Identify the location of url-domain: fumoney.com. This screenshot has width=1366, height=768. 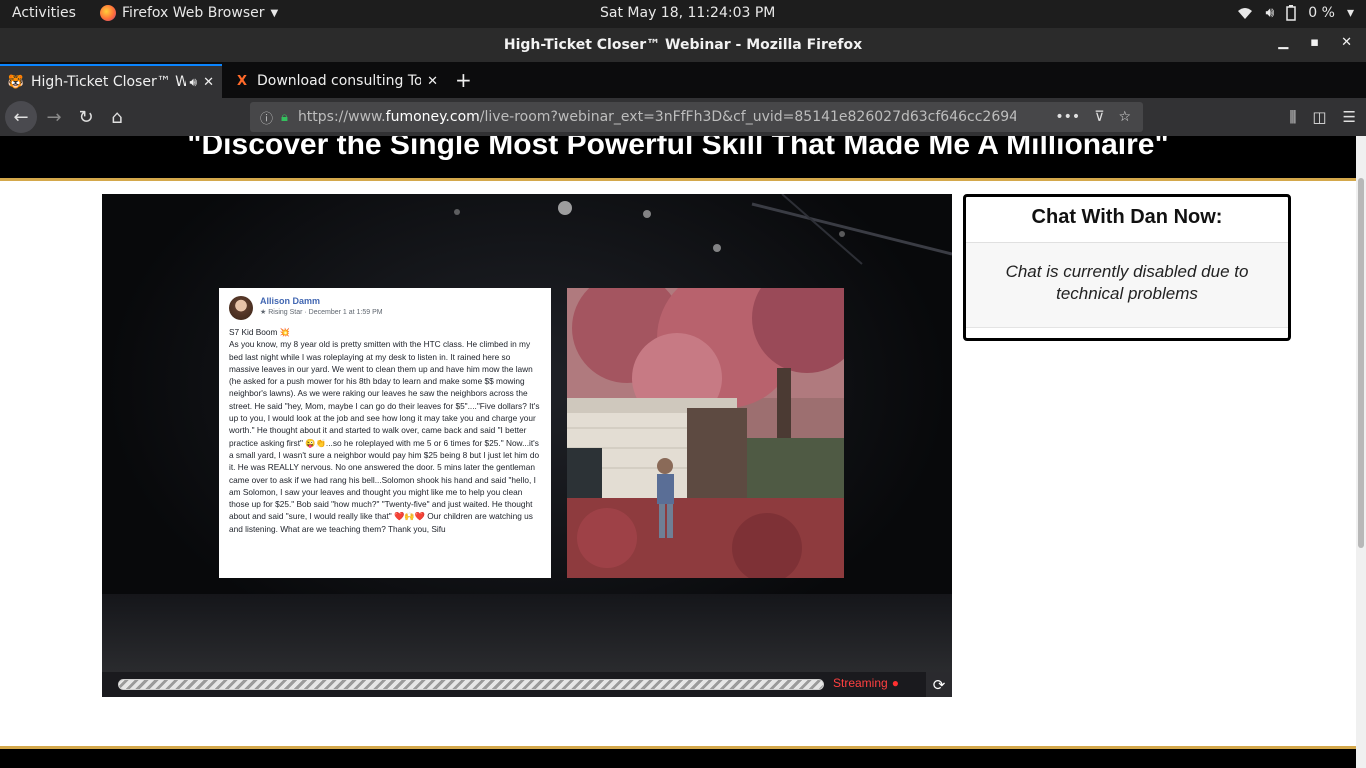
(432, 117).